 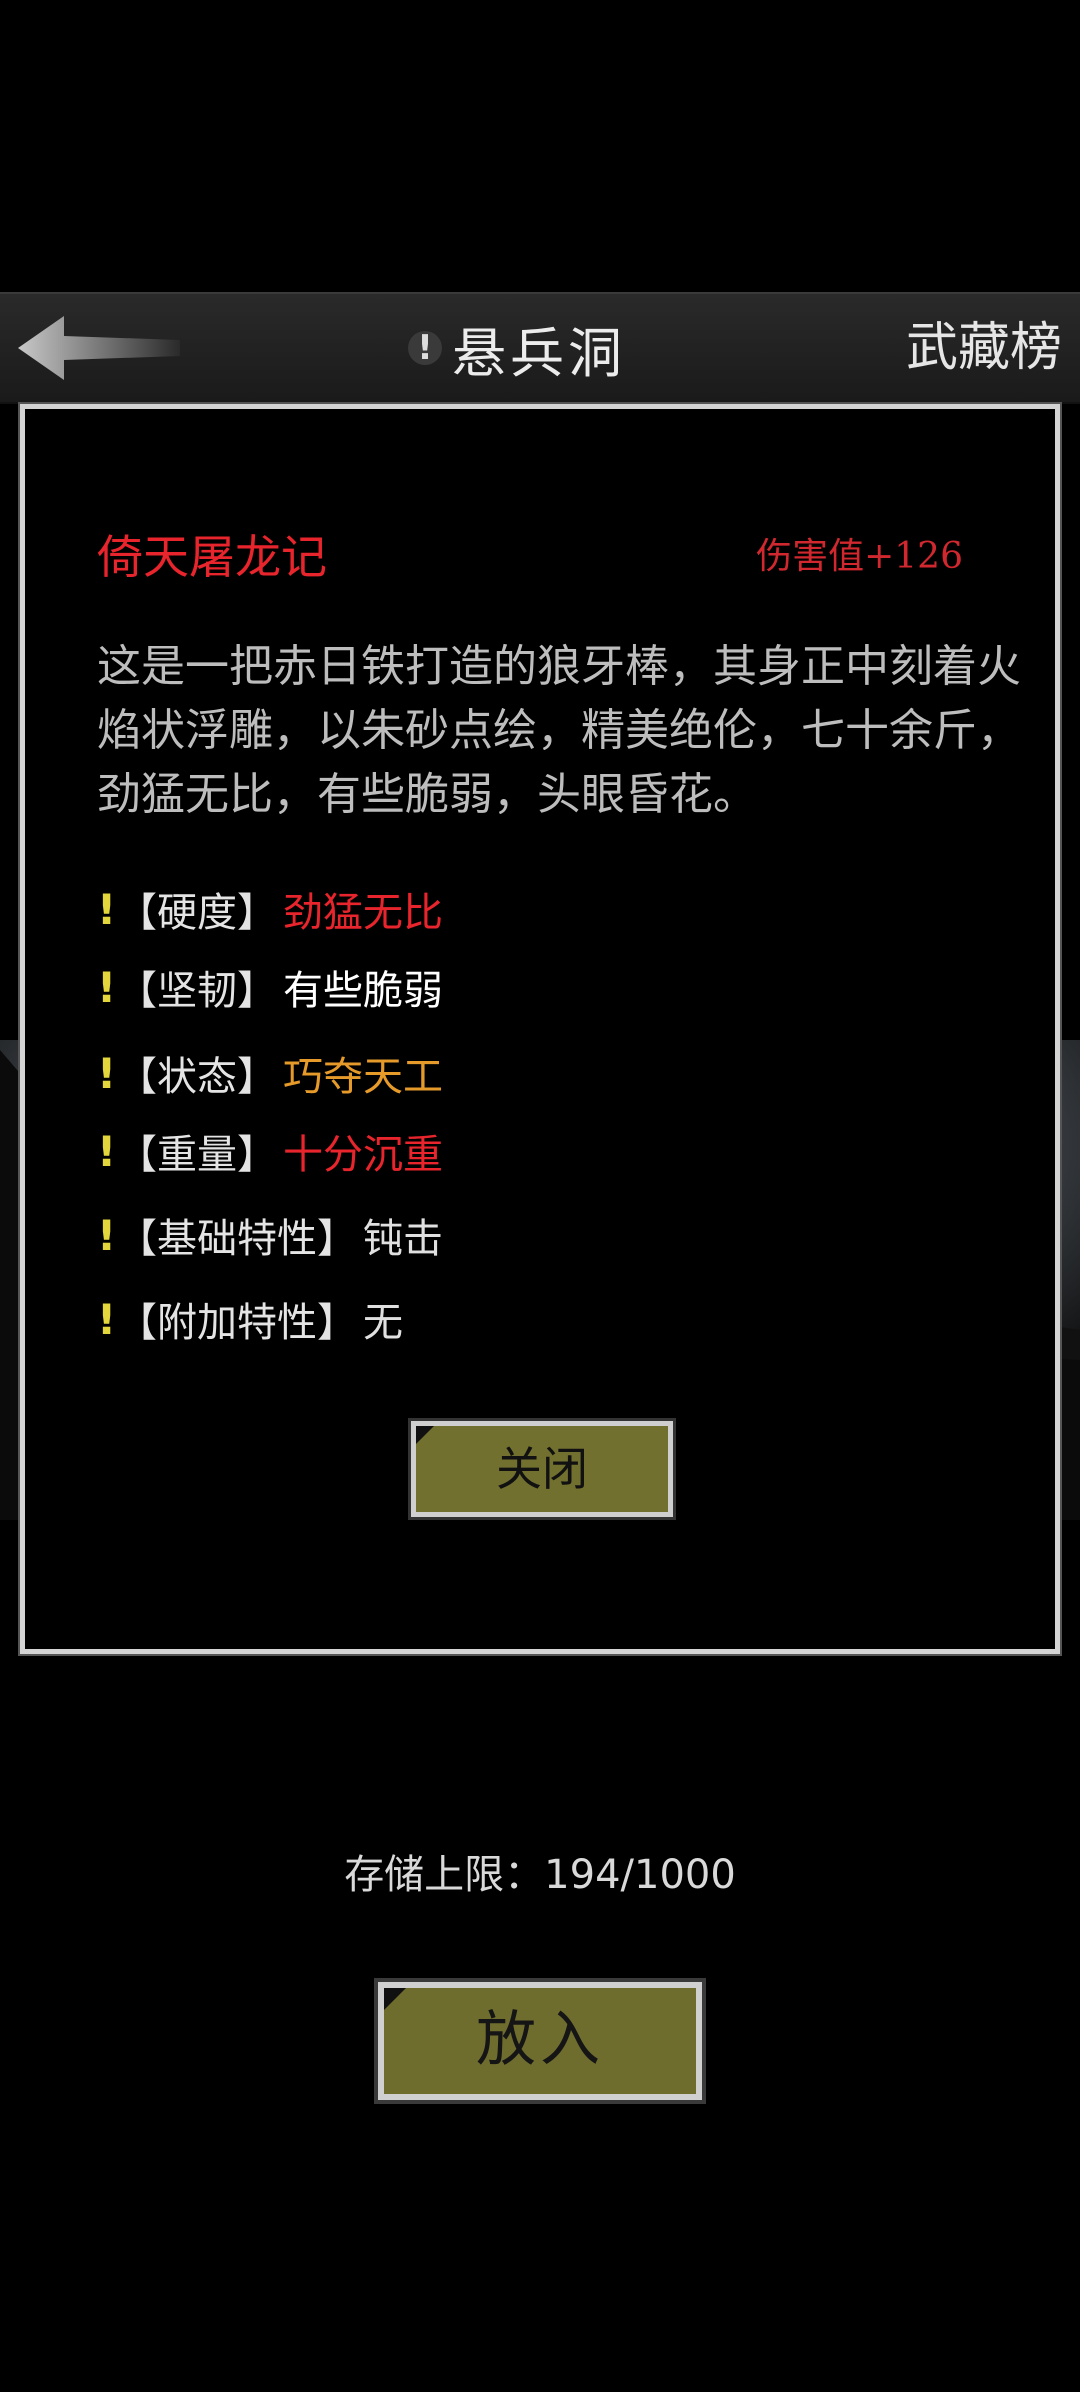 I want to click on attribute-value: 有些脆弱, so click(x=363, y=991).